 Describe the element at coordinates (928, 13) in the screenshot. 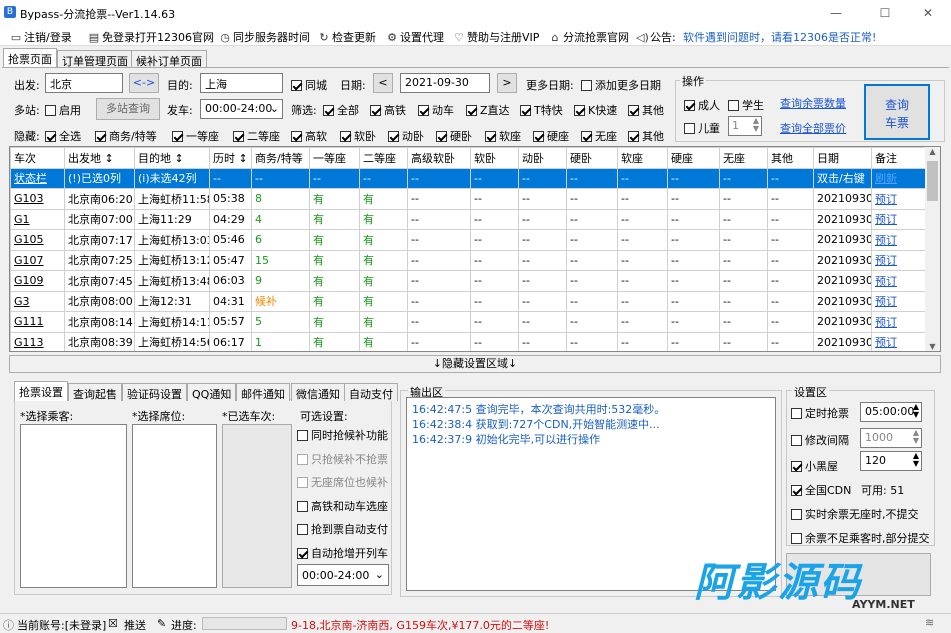

I see `close-button: ✕` at that location.